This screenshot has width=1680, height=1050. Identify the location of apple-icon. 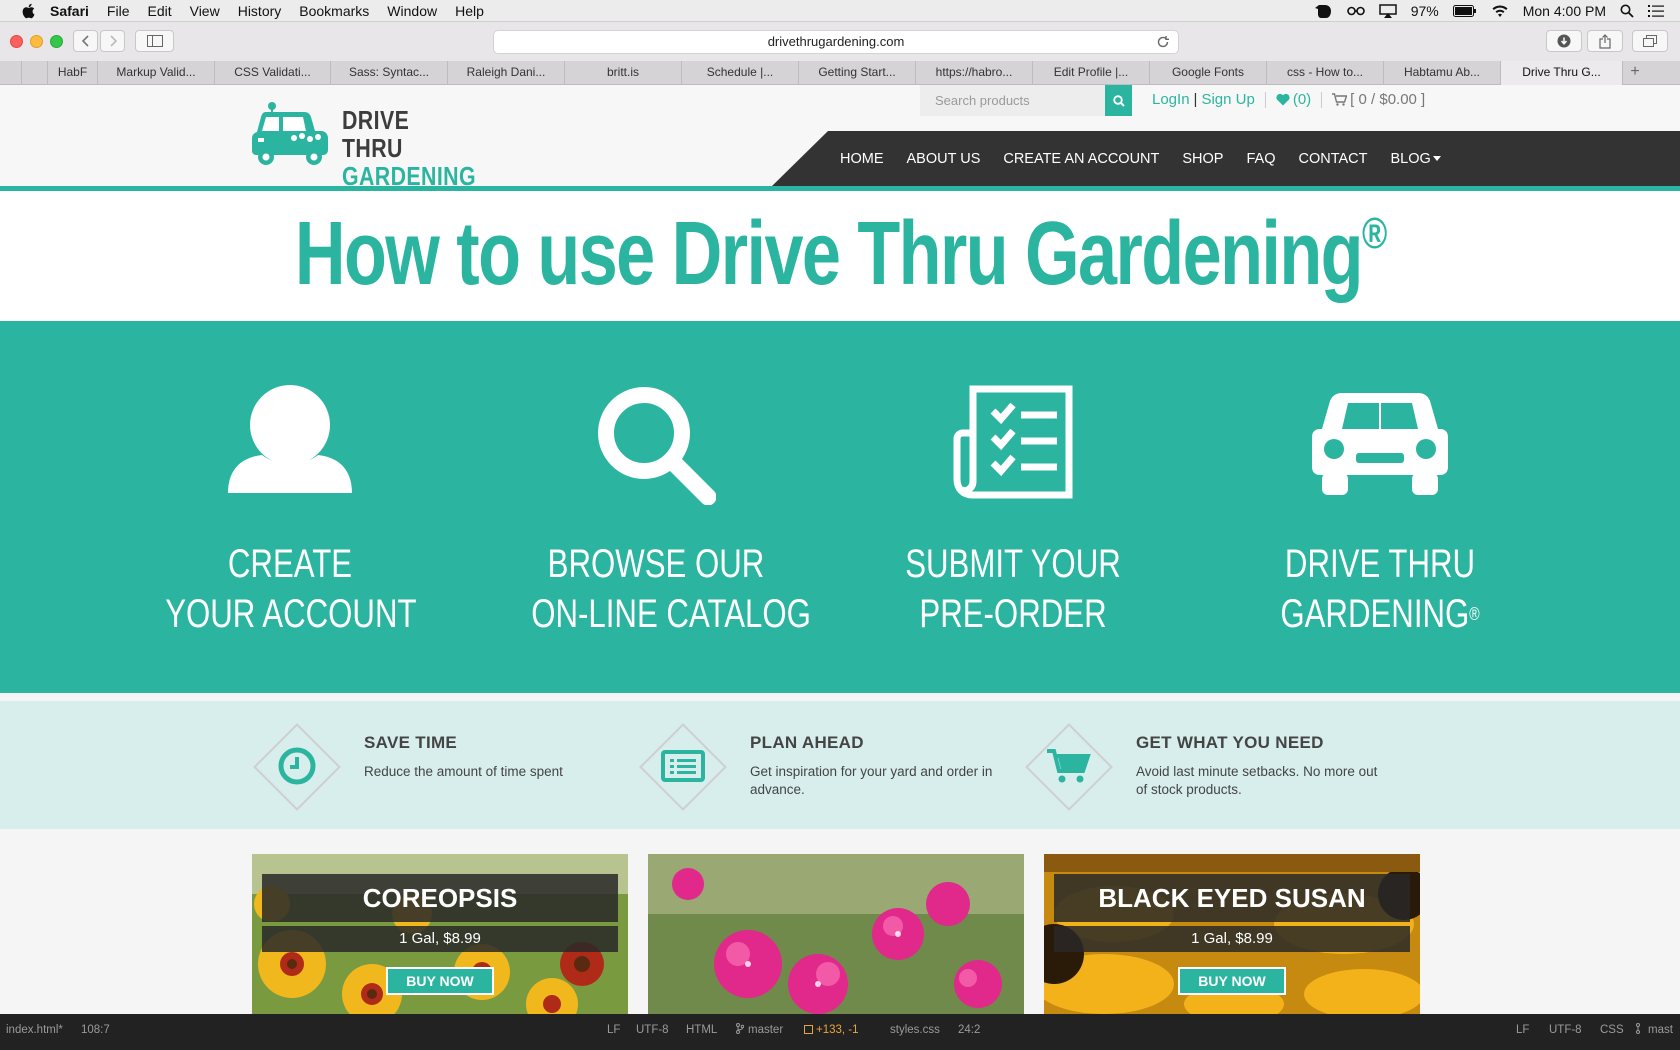
(29, 11).